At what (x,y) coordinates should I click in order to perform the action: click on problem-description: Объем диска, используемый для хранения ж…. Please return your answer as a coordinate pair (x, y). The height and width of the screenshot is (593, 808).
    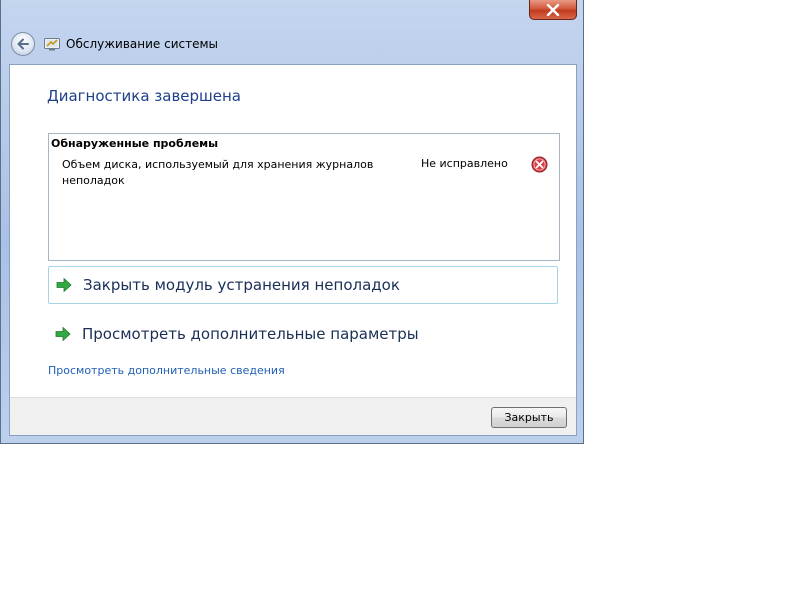
    Looking at the image, I should click on (218, 172).